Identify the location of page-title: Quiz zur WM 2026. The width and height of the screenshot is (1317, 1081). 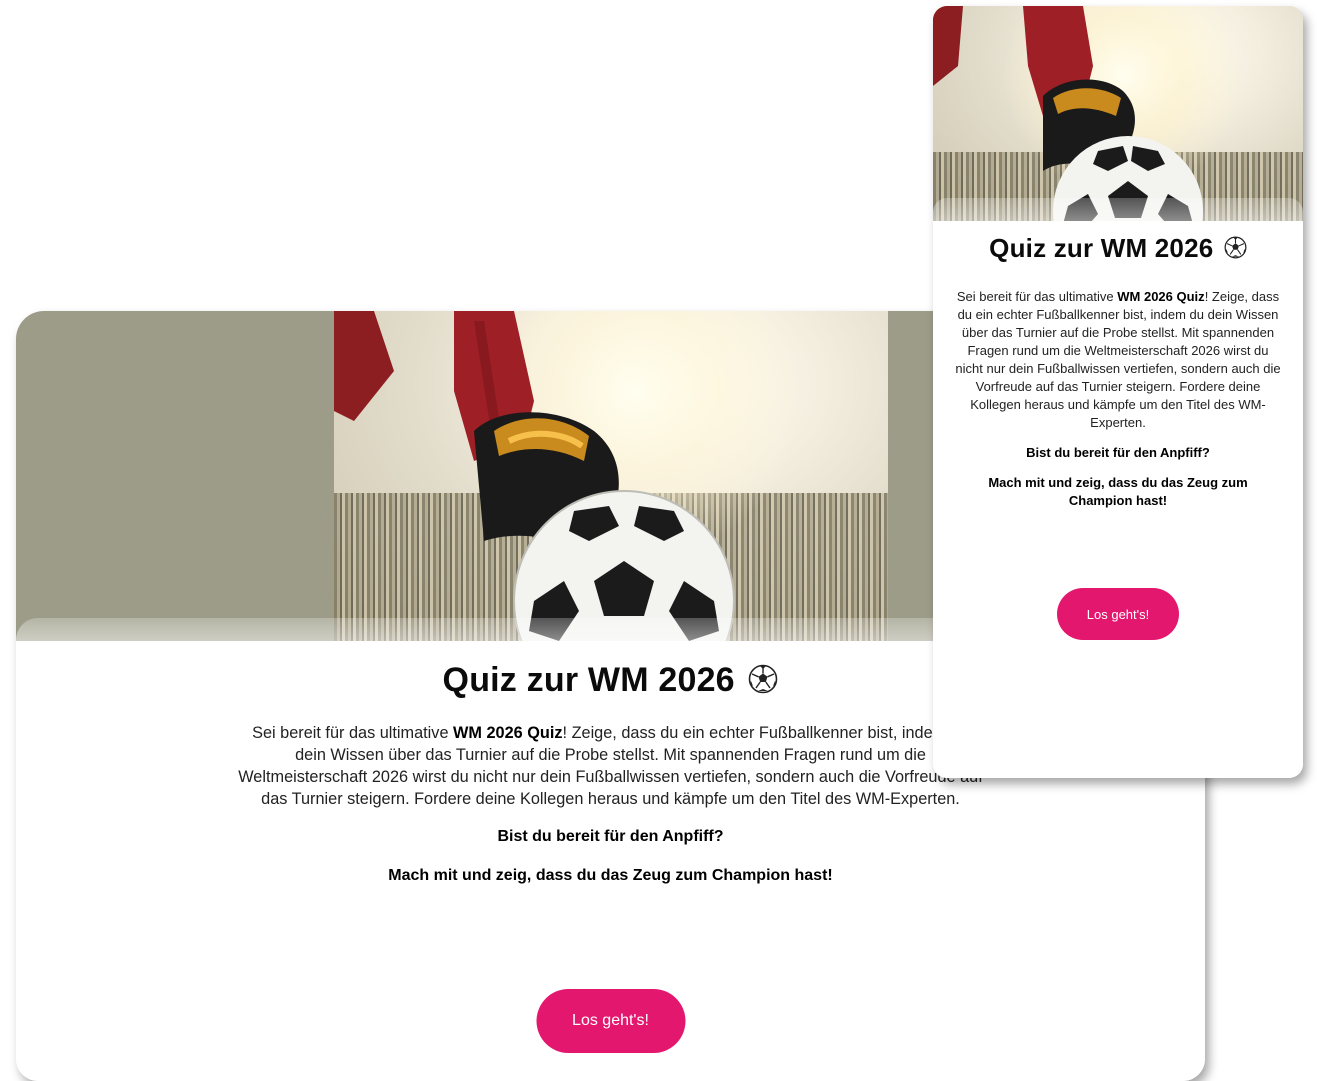
(1118, 231).